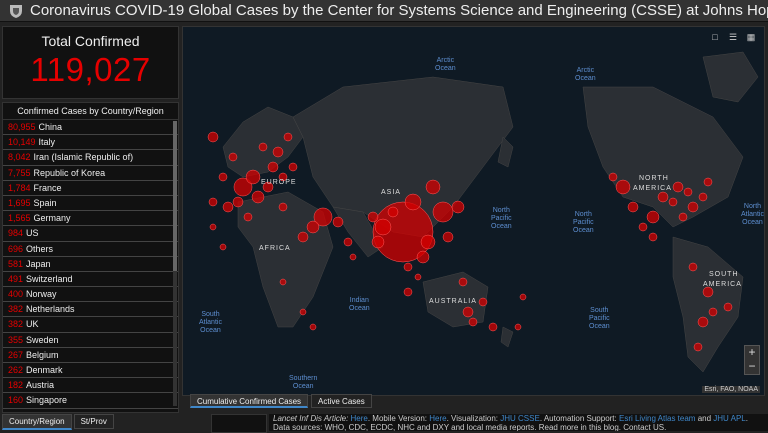 This screenshot has height=433, width=768. I want to click on list-item: 10,149 Italy, so click(90, 143).